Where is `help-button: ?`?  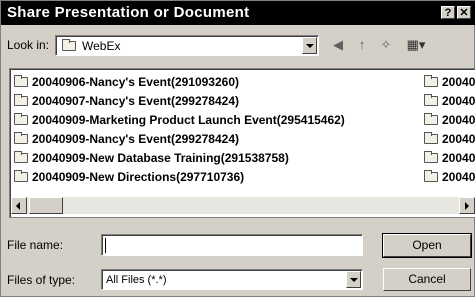 help-button: ? is located at coordinates (448, 12).